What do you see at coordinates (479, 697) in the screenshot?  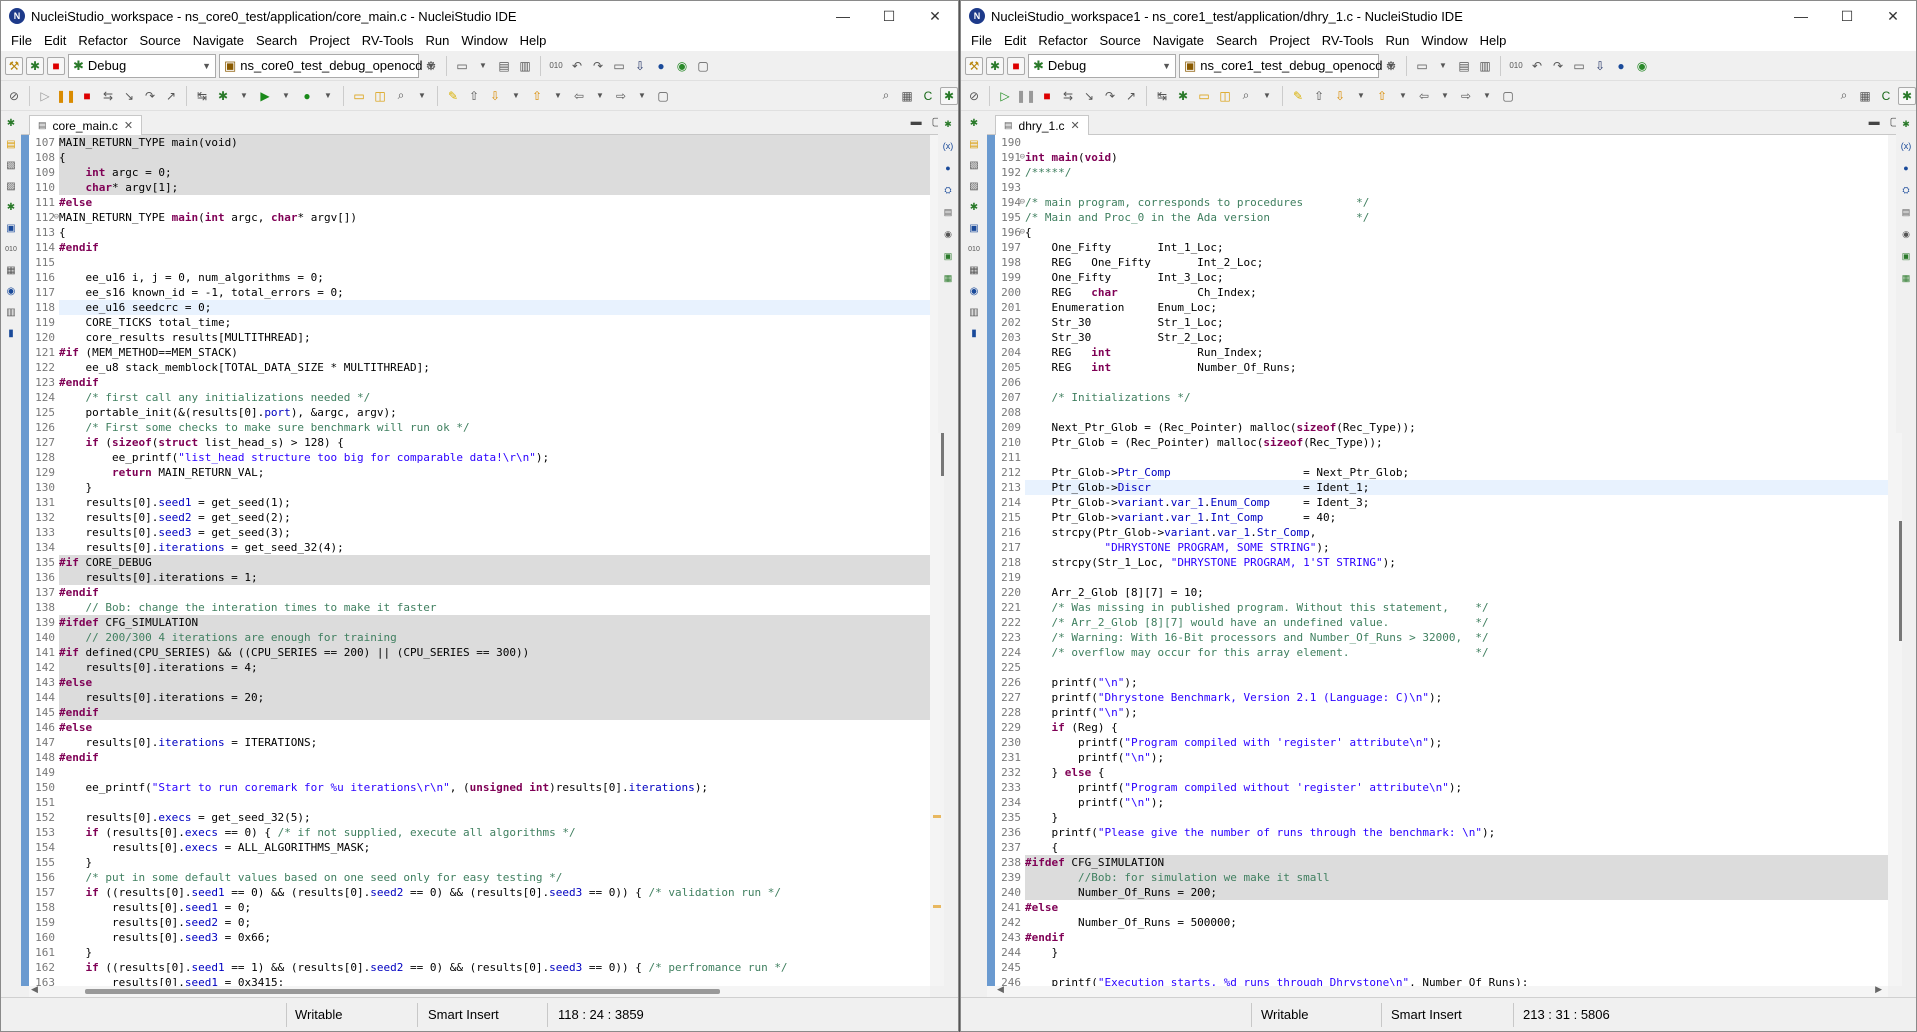 I see `code-line: 144 results[0].iterations = 20;` at bounding box center [479, 697].